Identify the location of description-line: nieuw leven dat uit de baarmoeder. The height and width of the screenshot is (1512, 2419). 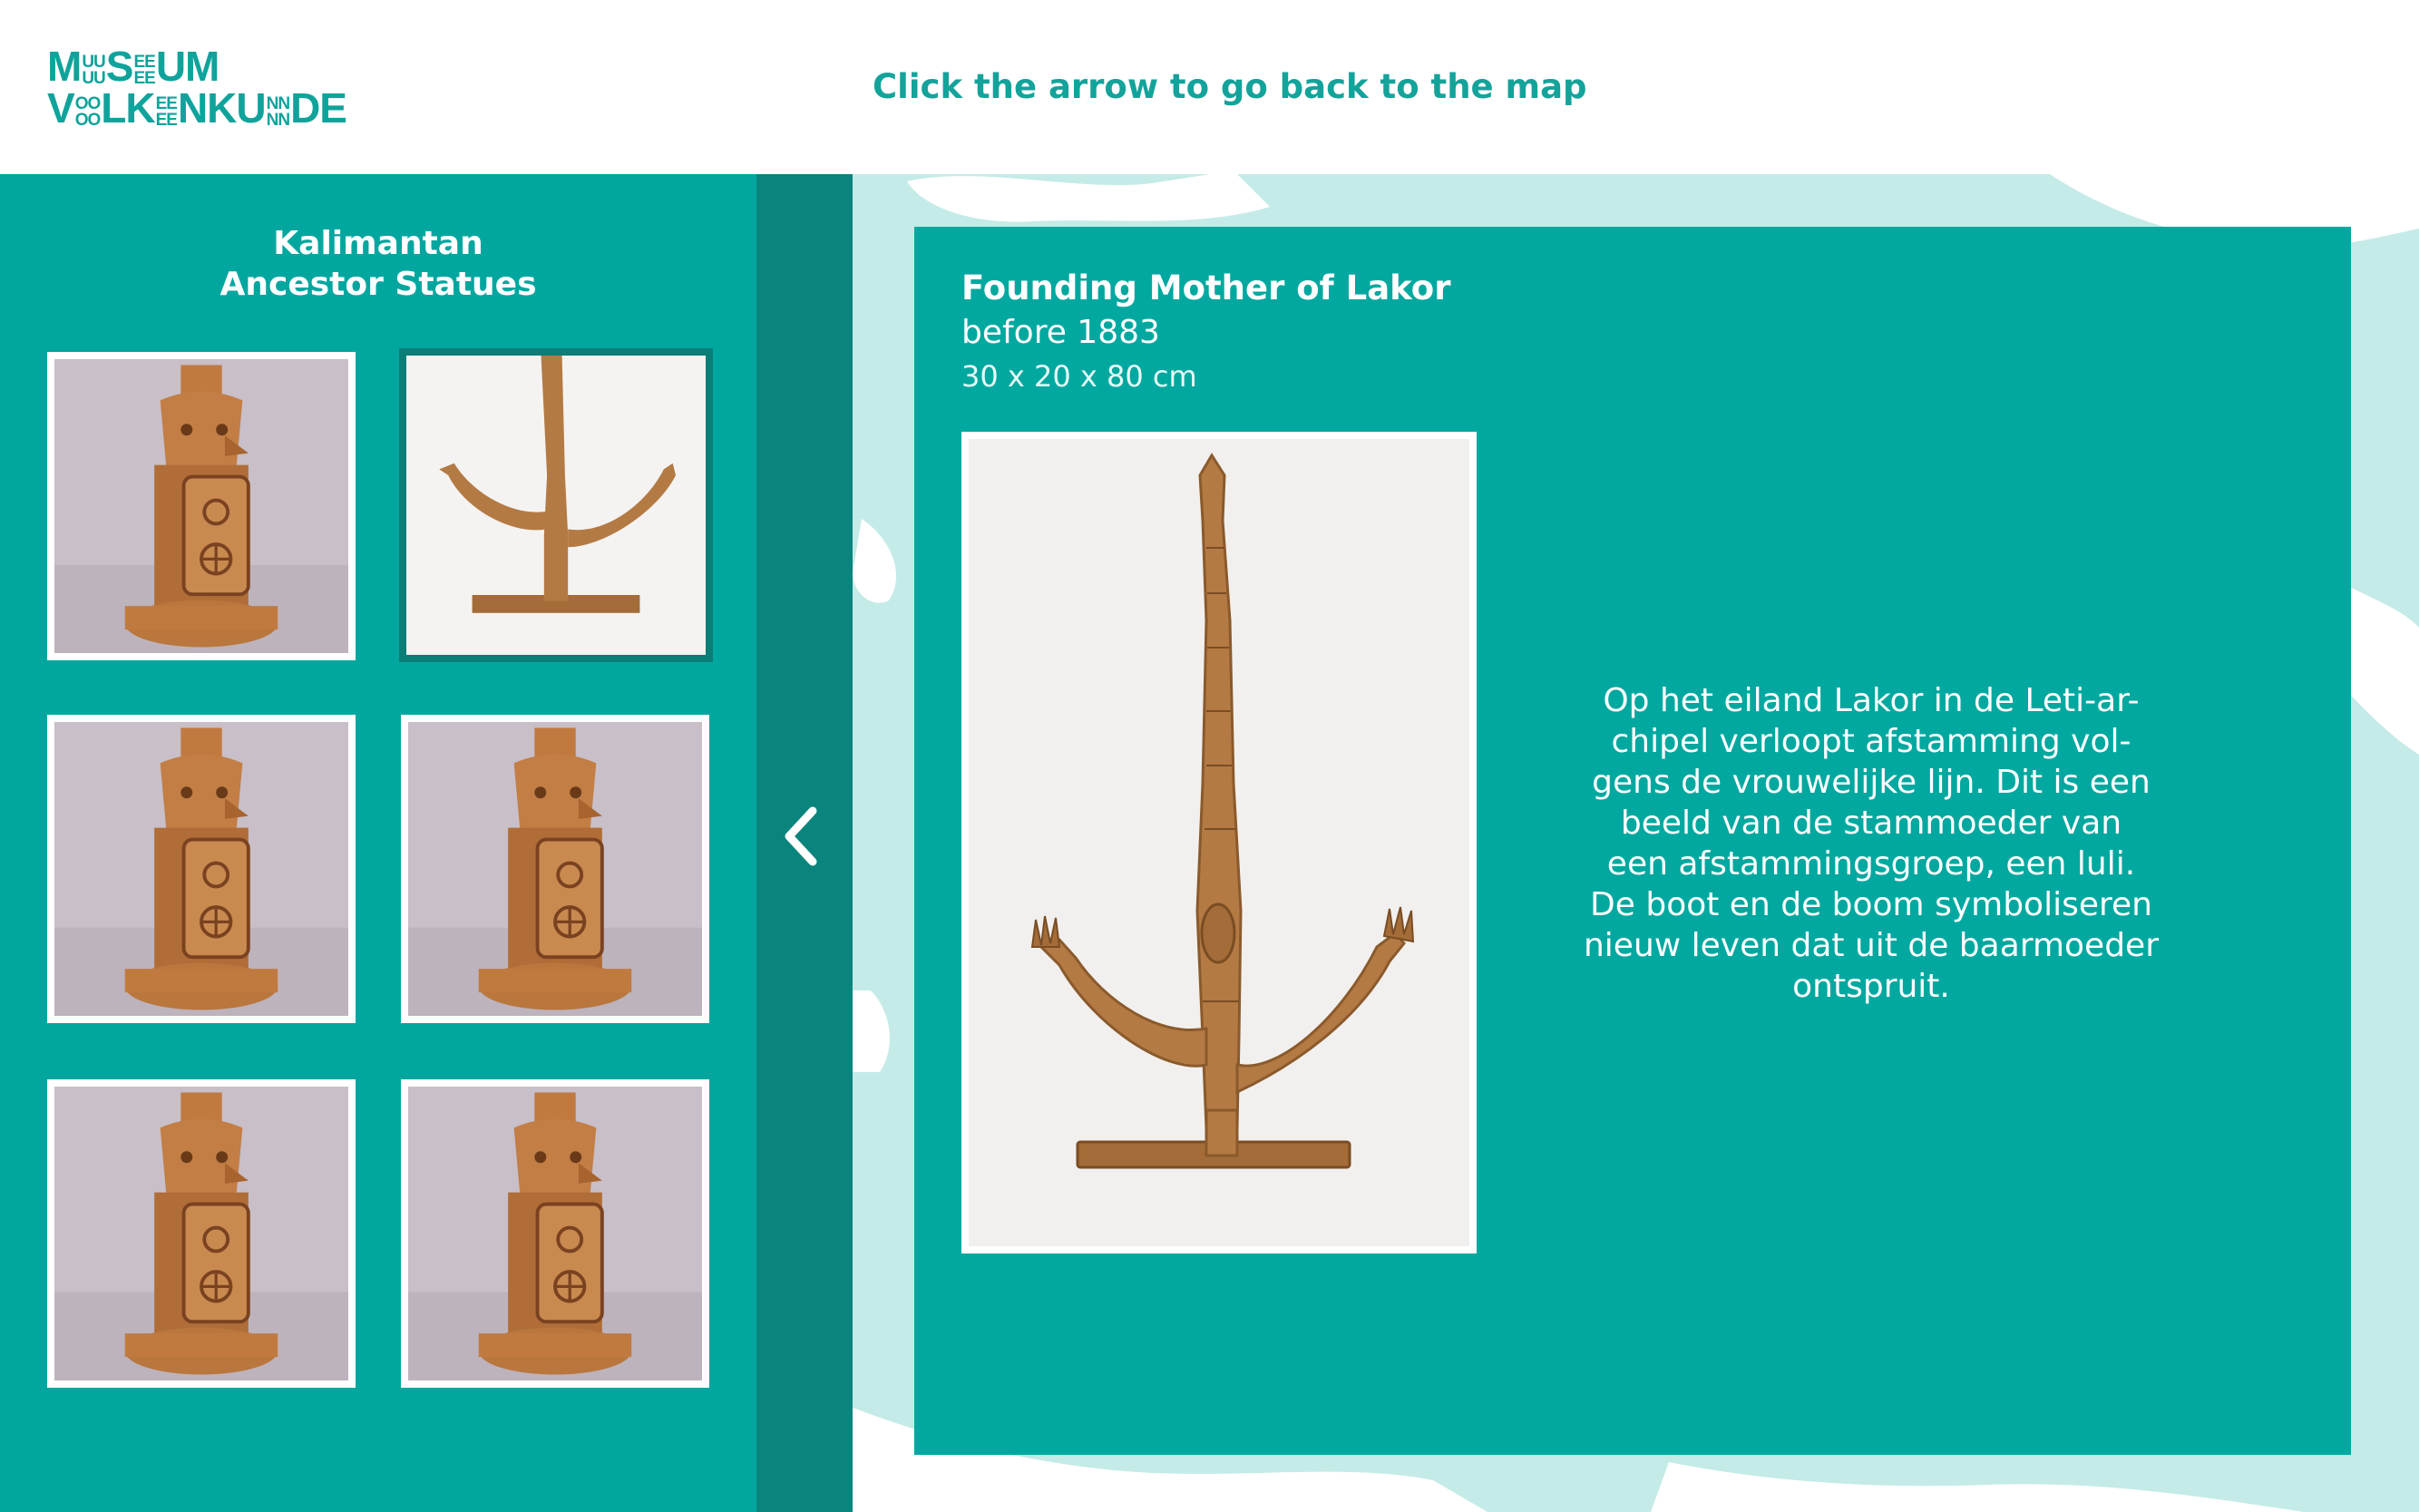
(1871, 945).